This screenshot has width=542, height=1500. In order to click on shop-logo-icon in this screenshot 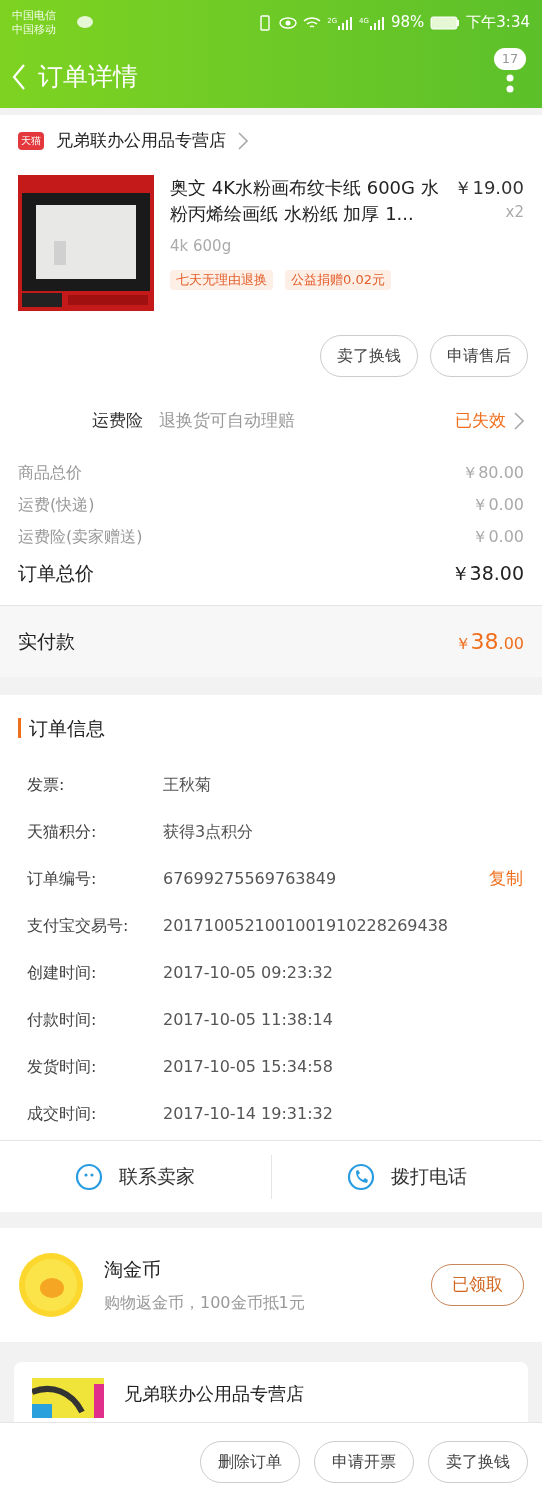, I will do `click(68, 1398)`.